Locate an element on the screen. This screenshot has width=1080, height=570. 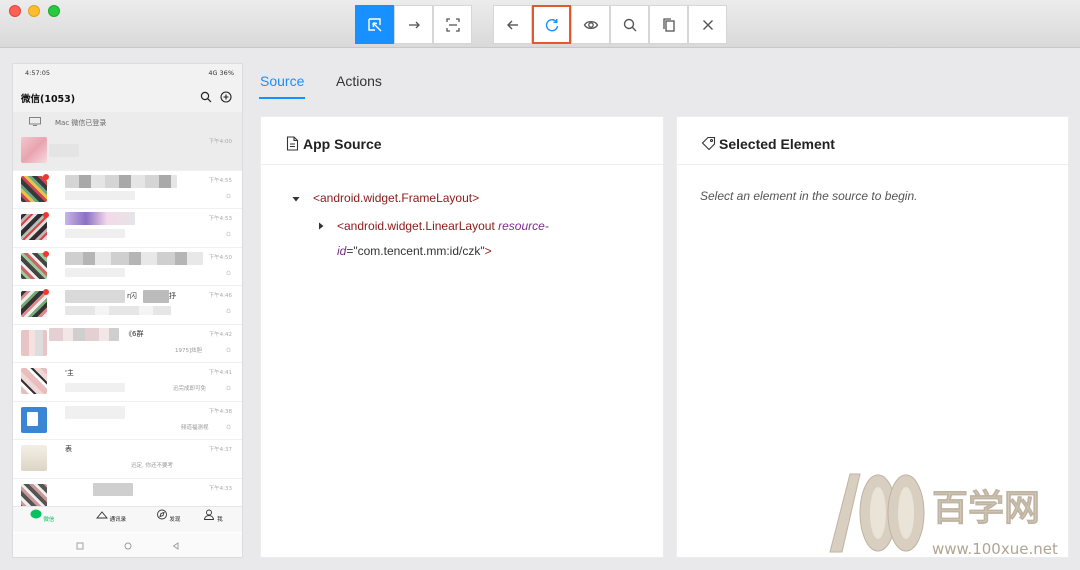
back-triangle-icon is located at coordinates (176, 546).